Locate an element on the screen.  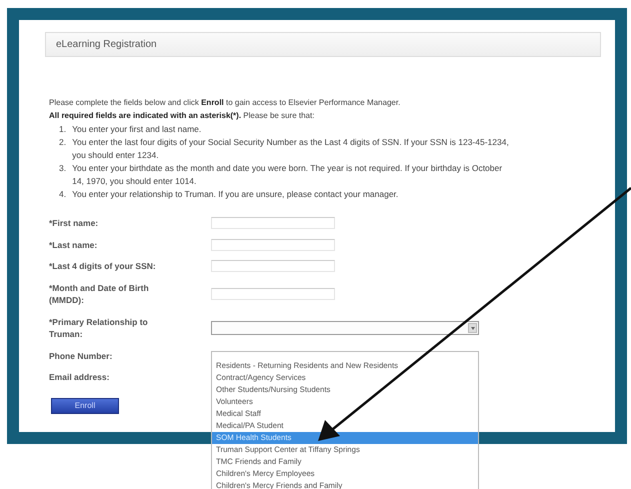
instruction-text: You enter your relationship to Truman. If you are unsure, please contact your manager. is located at coordinates (235, 194).